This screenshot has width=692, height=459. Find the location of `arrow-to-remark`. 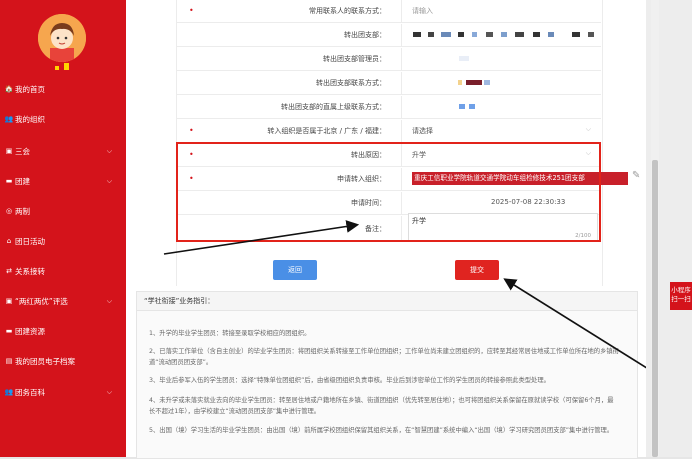

arrow-to-remark is located at coordinates (261, 237).